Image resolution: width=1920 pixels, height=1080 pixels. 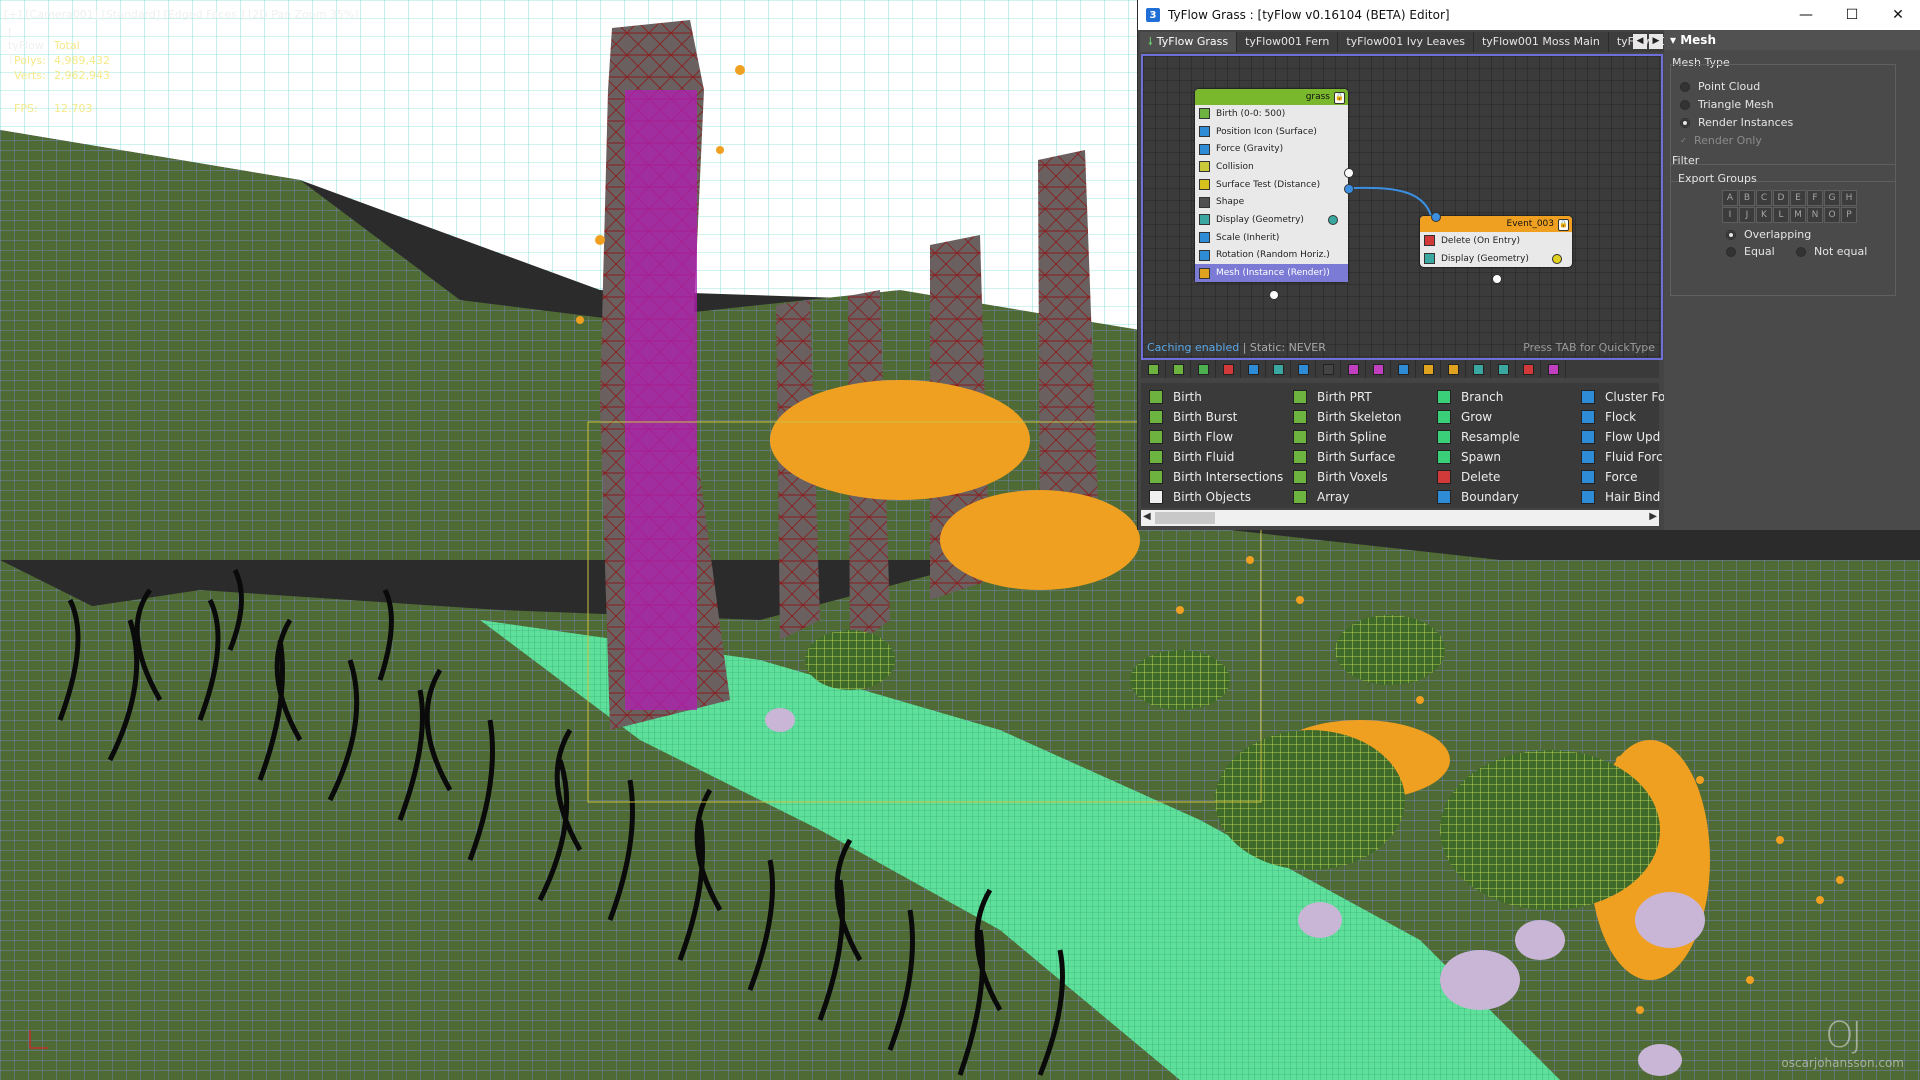 What do you see at coordinates (1478, 397) in the screenshot?
I see `palette-item-branch: Branch` at bounding box center [1478, 397].